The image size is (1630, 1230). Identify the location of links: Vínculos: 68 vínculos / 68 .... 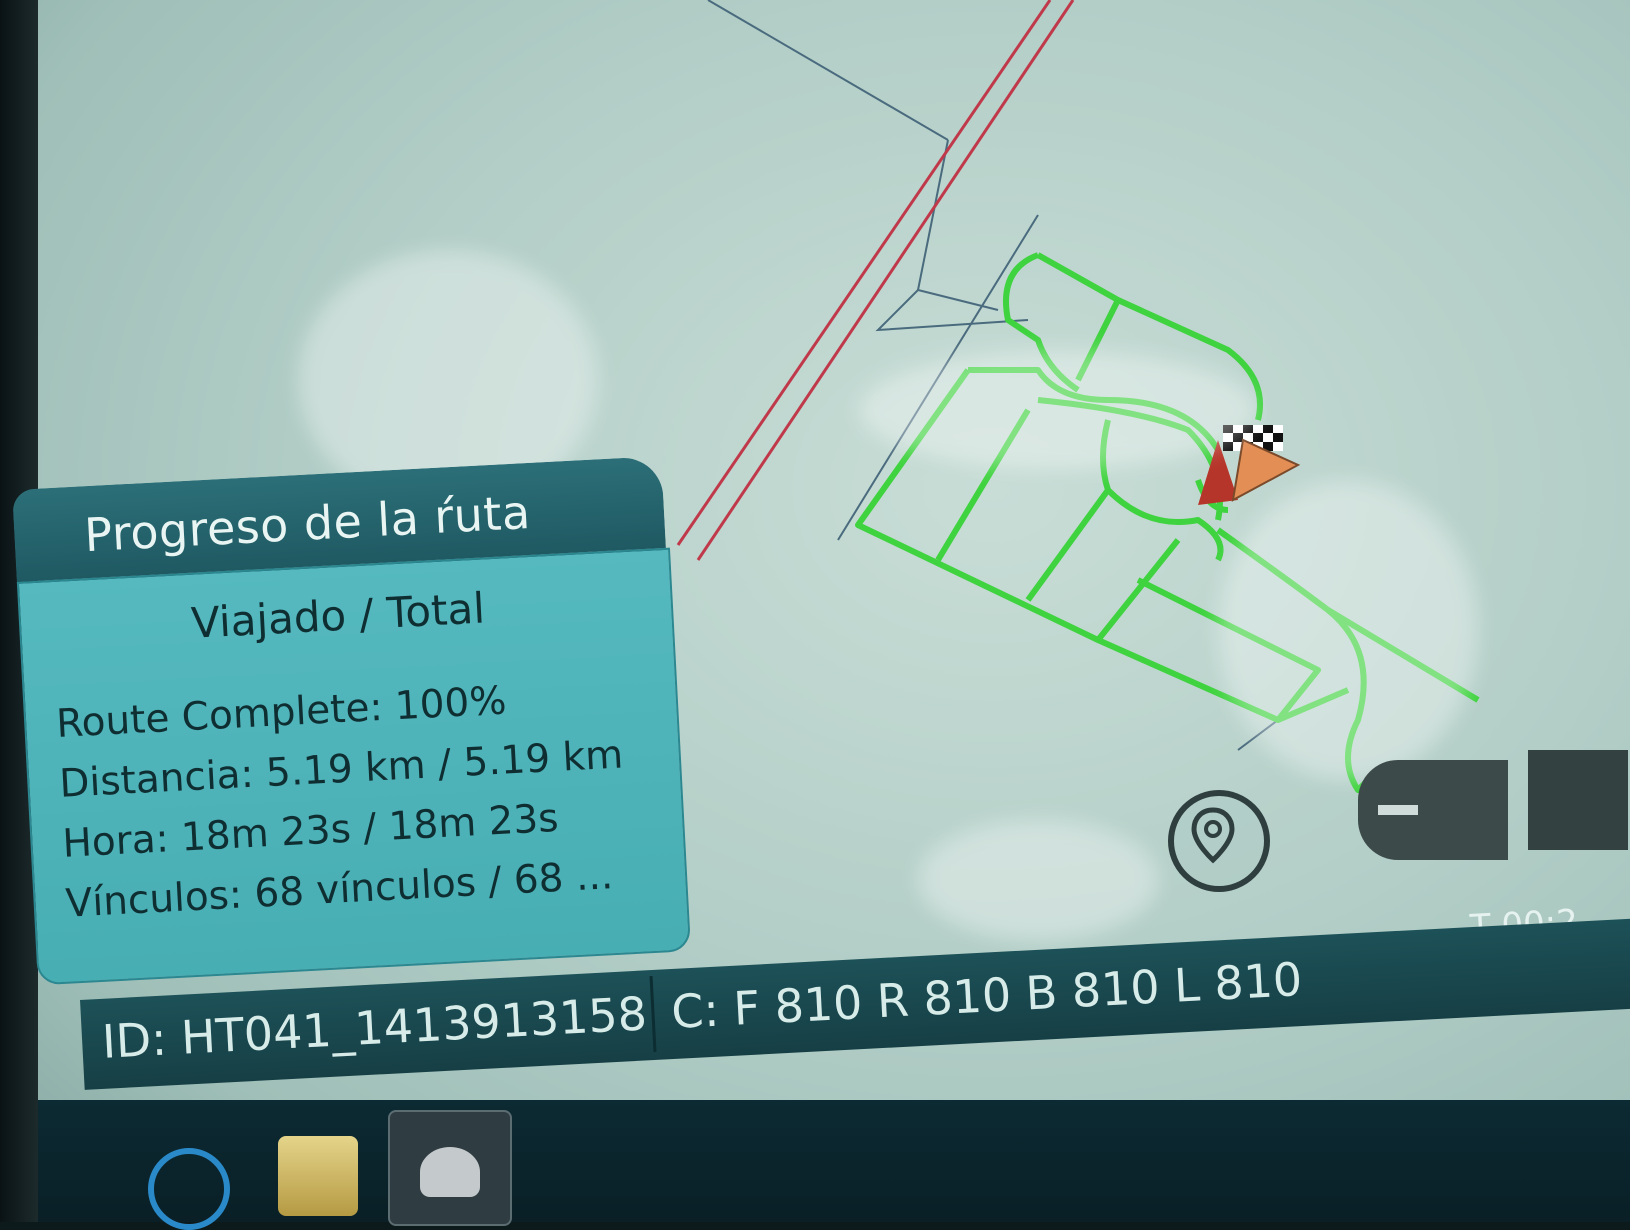
(339, 890).